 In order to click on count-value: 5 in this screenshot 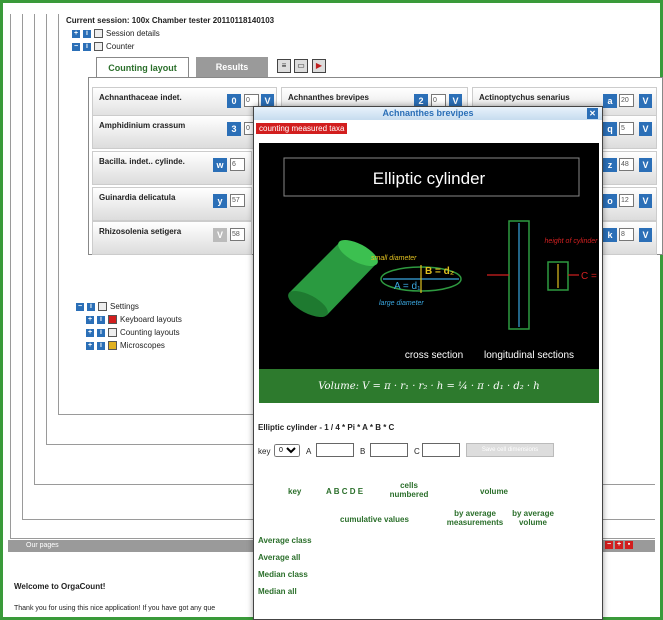, I will do `click(626, 128)`.